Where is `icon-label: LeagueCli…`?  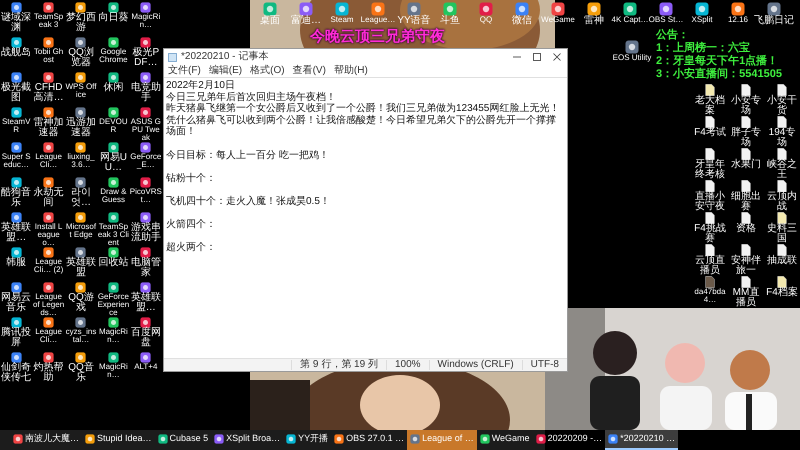 icon-label: LeagueCli… is located at coordinates (48, 336).